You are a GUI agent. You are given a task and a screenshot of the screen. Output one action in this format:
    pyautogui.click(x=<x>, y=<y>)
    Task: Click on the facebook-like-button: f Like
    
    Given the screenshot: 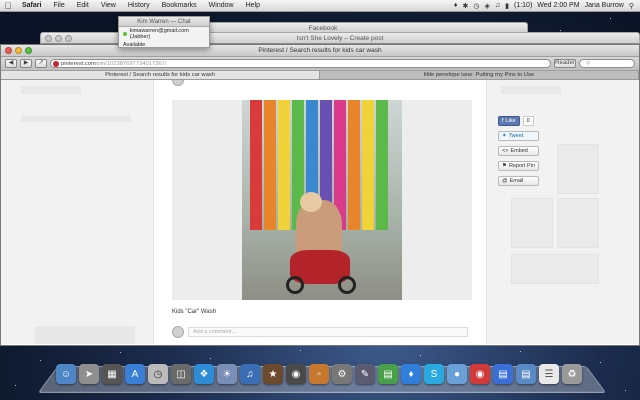 What is the action you would take?
    pyautogui.click(x=509, y=121)
    